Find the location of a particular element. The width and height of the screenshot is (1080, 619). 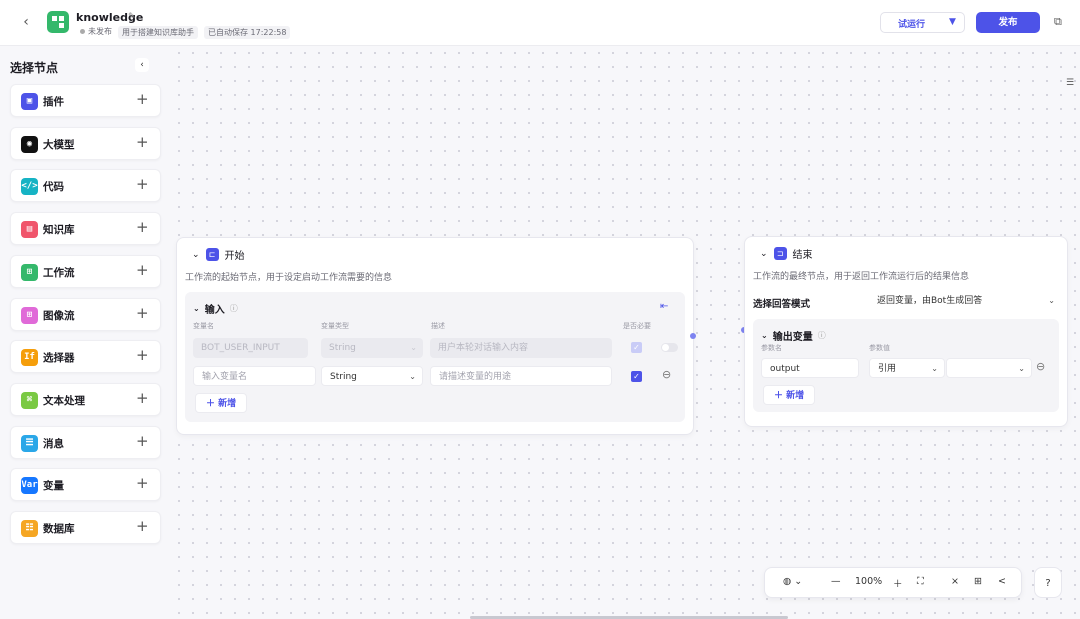

auto-layout-icon: ⊞ is located at coordinates (978, 581).